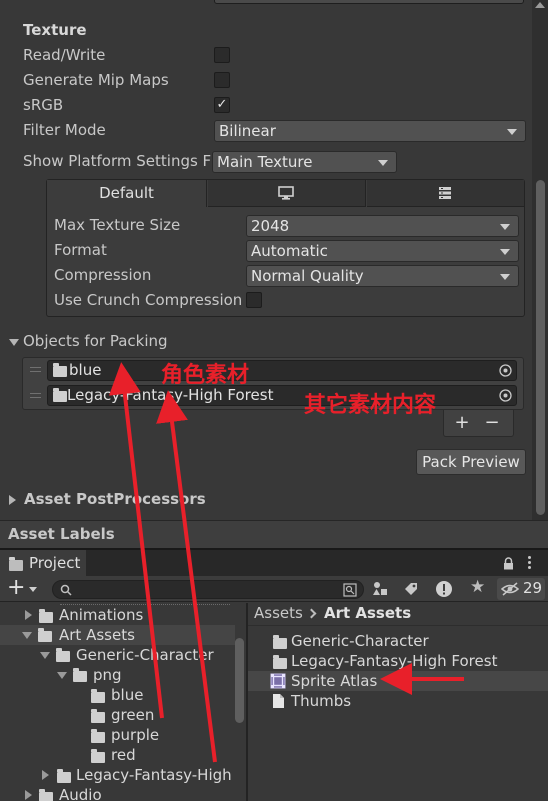  Describe the element at coordinates (398, 681) in the screenshot. I see `asset-item: Sprite Atlas` at that location.